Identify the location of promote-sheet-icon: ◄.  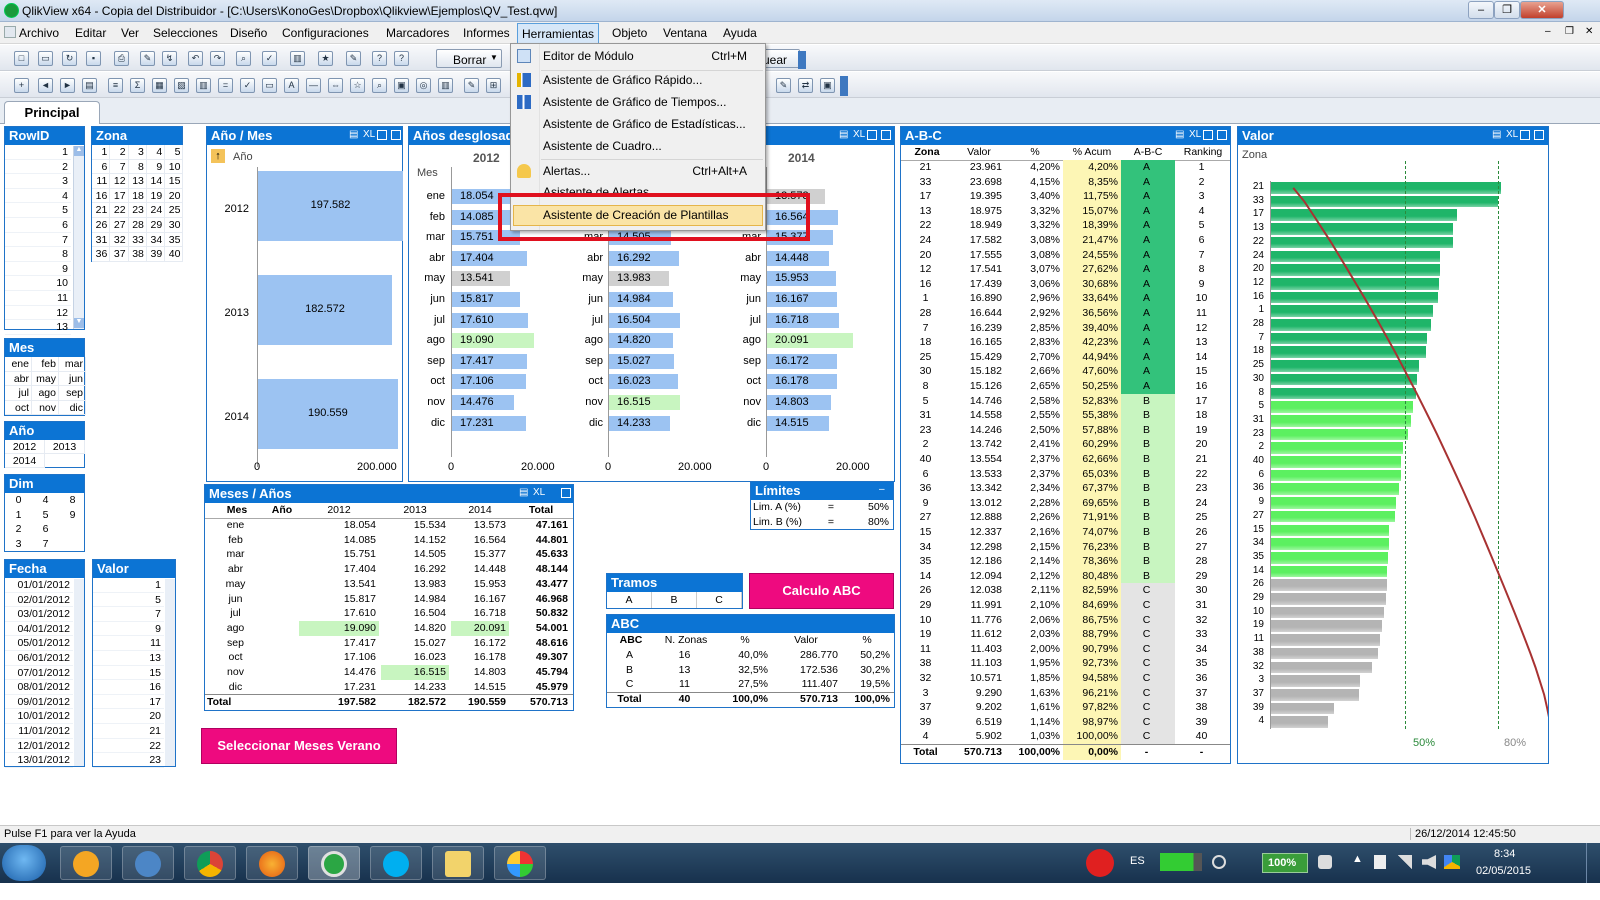
(45, 85).